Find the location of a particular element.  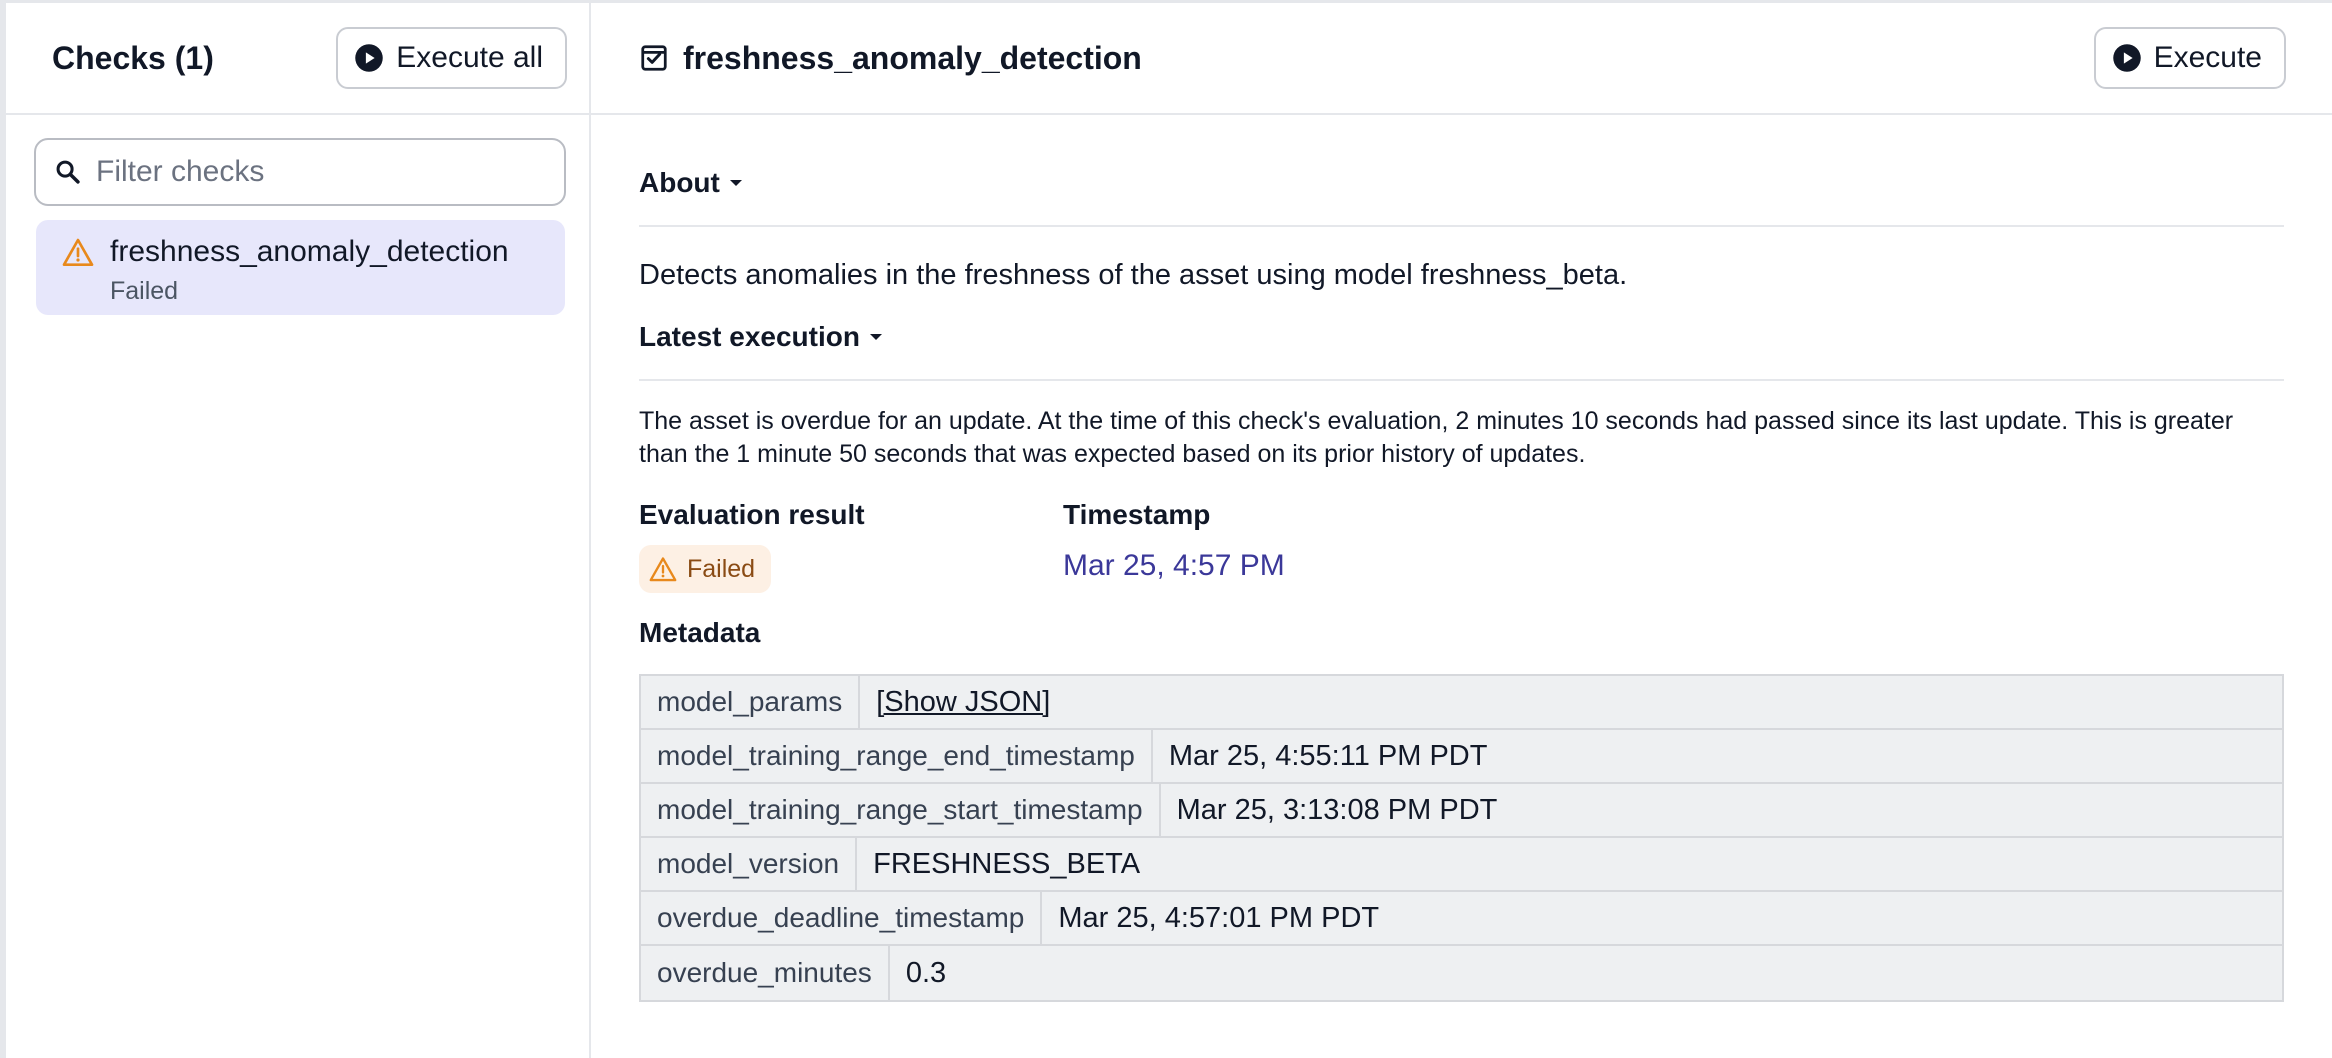

metadata-value: Mar 25, 4:55:11 PM PDT is located at coordinates (1328, 755).